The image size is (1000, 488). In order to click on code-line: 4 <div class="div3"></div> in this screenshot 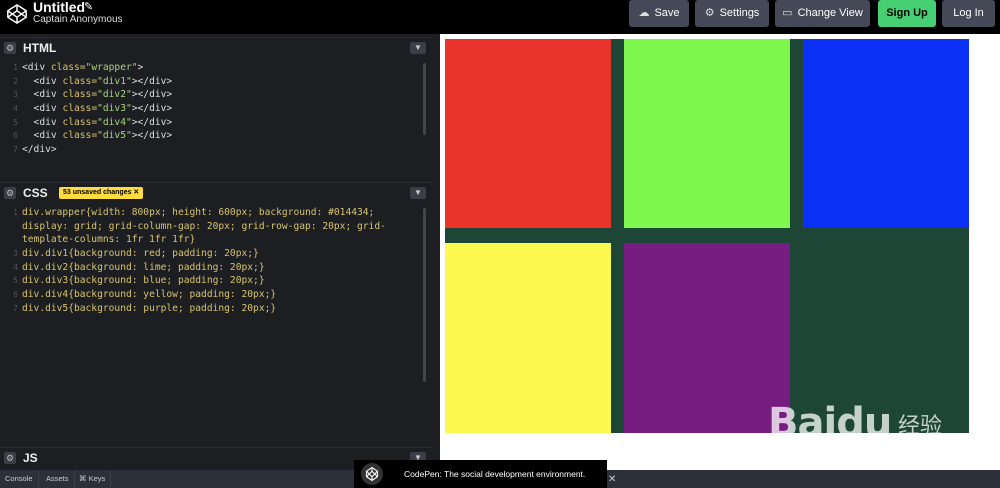, I will do `click(216, 109)`.